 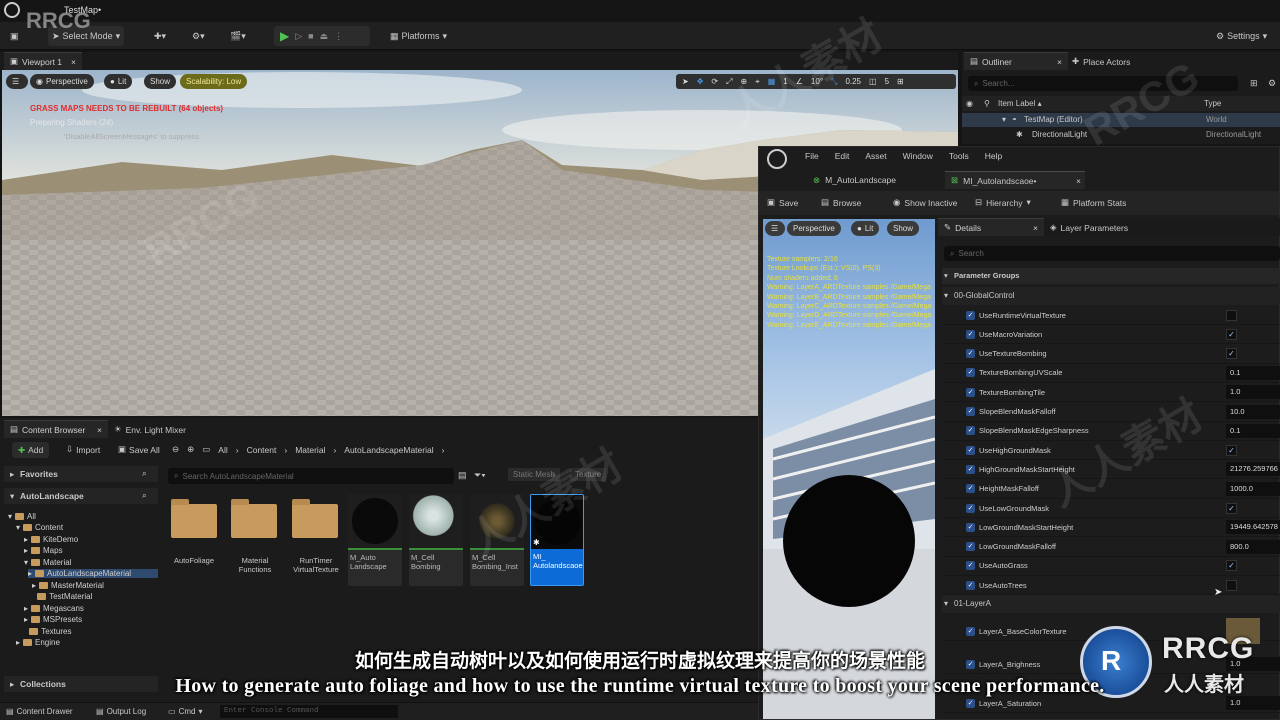 I want to click on blueprint-button: ⚙▾, so click(x=198, y=36).